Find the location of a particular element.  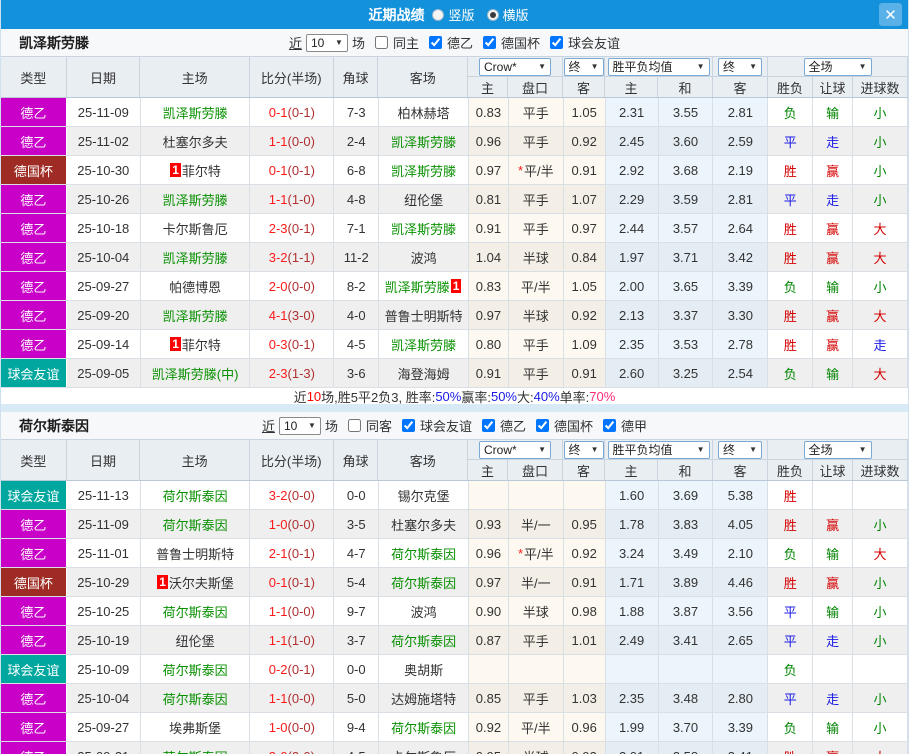

filter-checkbox-德甲 is located at coordinates (610, 425).